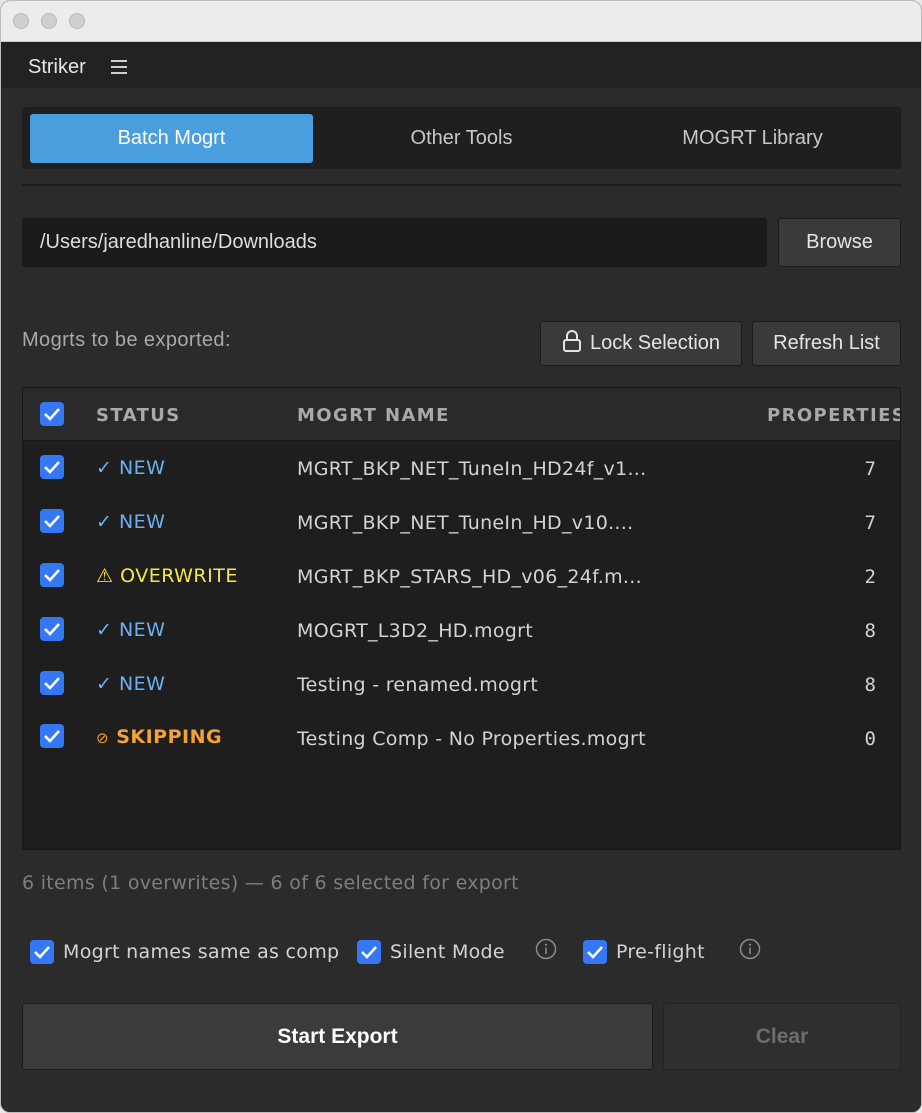 This screenshot has height=1113, width=922. Describe the element at coordinates (21, 21) in the screenshot. I see `close-window-button` at that location.